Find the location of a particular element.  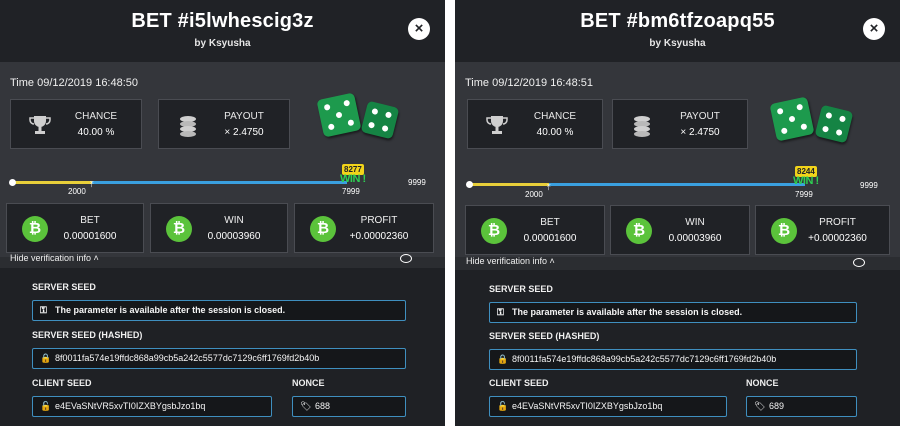

payout-box: PAYOUT × 2.4750 is located at coordinates (224, 124).